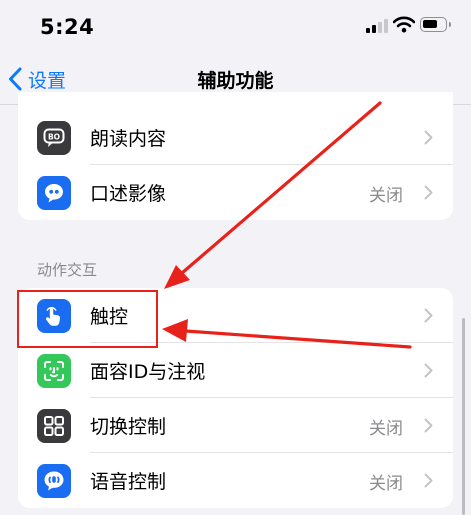 This screenshot has height=515, width=471. What do you see at coordinates (235, 370) in the screenshot?
I see `list-item-face-id-attention: 面容ID与注视` at bounding box center [235, 370].